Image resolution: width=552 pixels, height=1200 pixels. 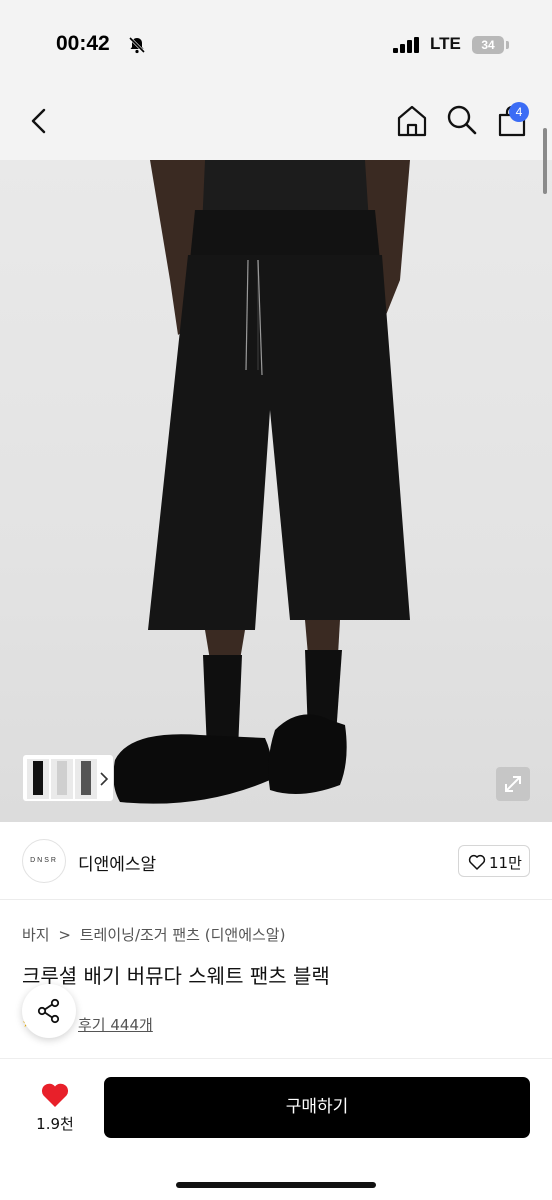 I want to click on chevron-left-icon, so click(x=40, y=121).